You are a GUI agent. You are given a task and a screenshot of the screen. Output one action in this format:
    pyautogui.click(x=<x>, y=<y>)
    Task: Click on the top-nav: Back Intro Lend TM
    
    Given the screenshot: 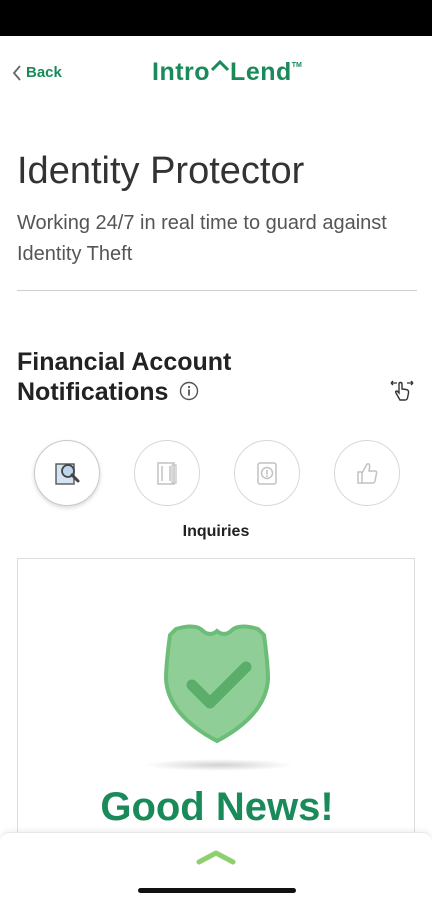 What is the action you would take?
    pyautogui.click(x=216, y=75)
    